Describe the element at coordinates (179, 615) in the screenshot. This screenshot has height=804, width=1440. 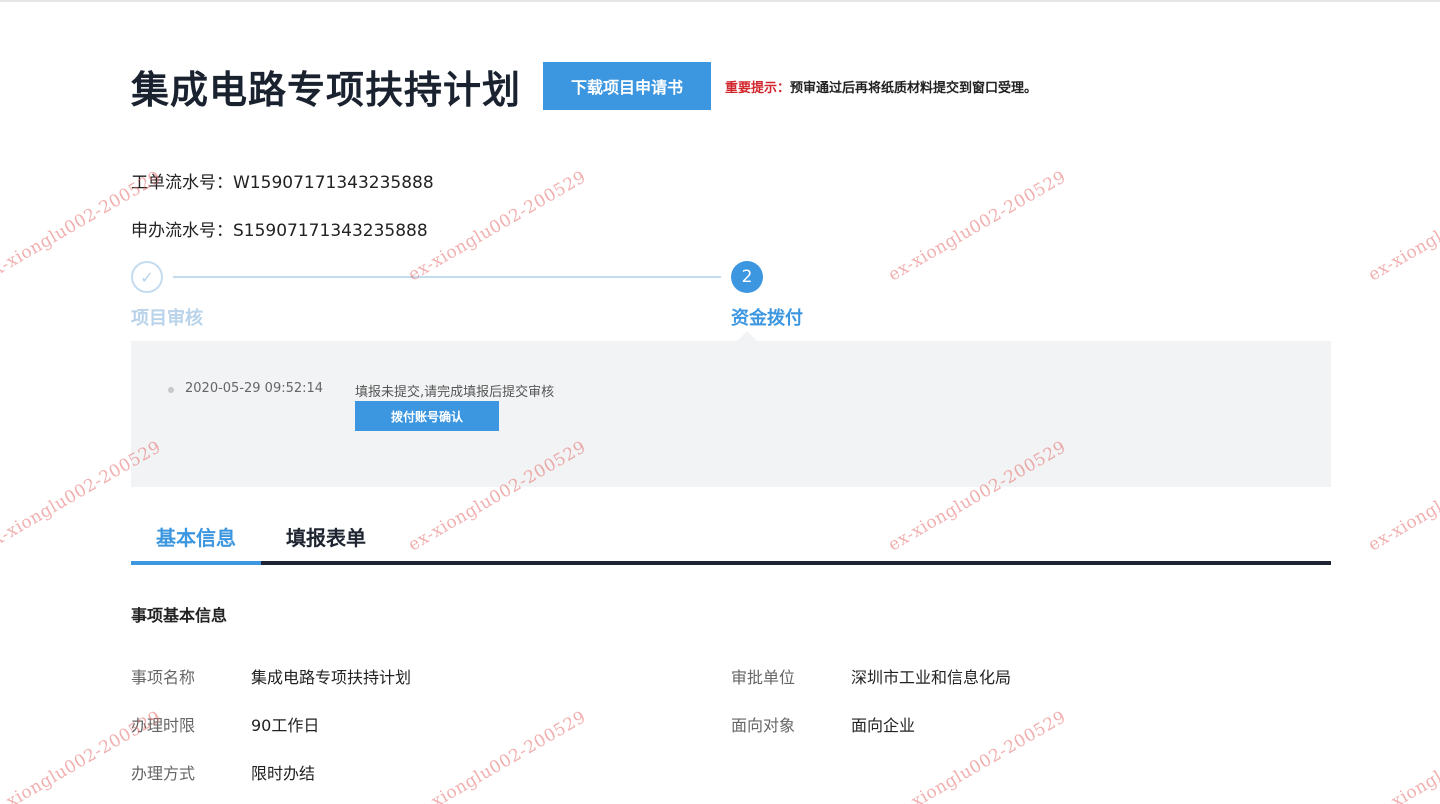
I see `section-title: 事项基本信息` at that location.